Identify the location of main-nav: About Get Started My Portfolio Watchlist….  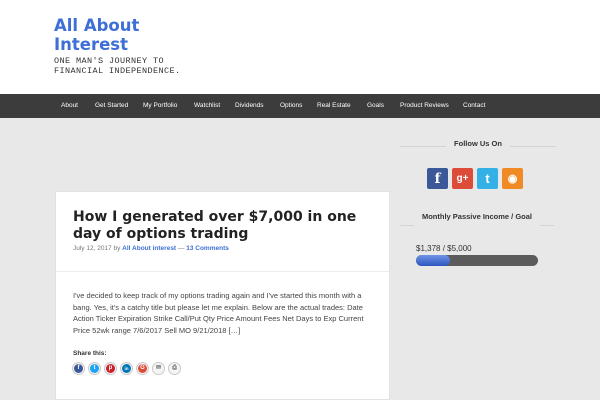
(300, 106).